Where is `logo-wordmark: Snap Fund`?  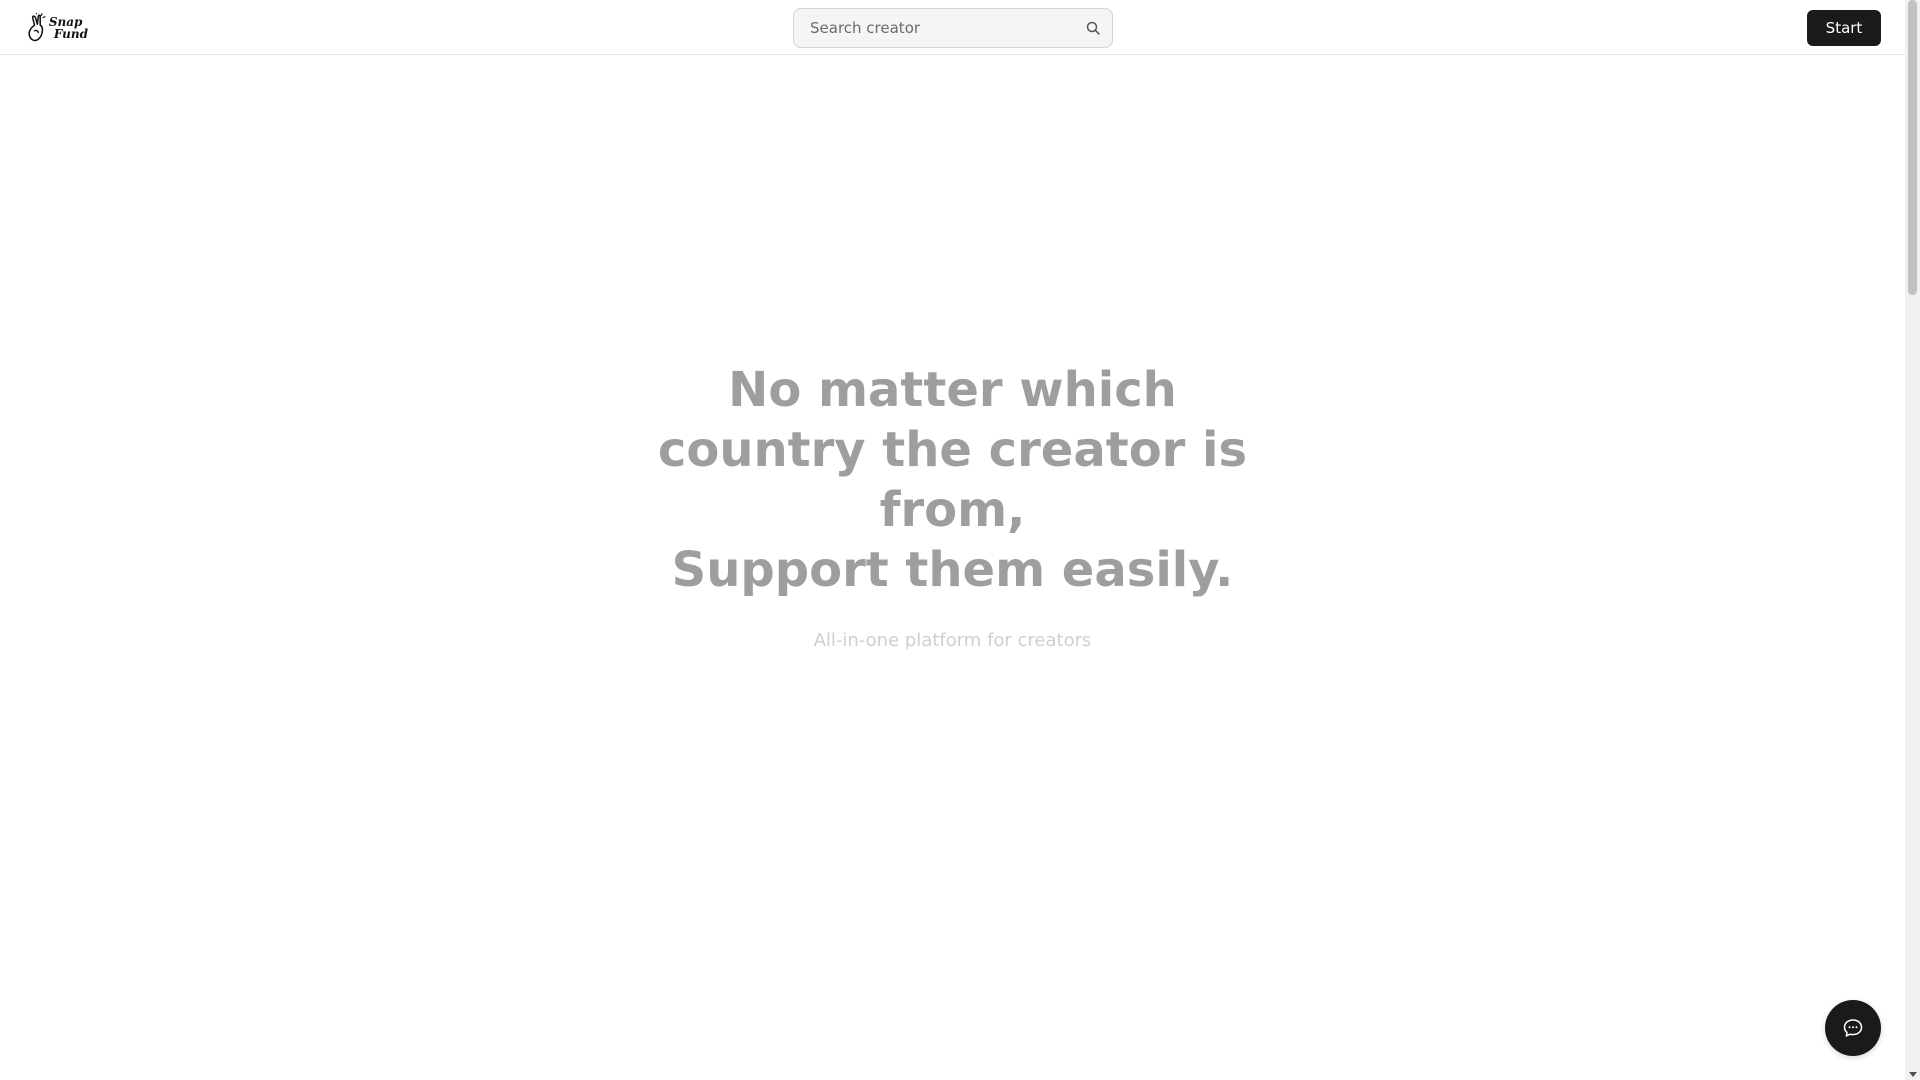 logo-wordmark: Snap Fund is located at coordinates (68, 28).